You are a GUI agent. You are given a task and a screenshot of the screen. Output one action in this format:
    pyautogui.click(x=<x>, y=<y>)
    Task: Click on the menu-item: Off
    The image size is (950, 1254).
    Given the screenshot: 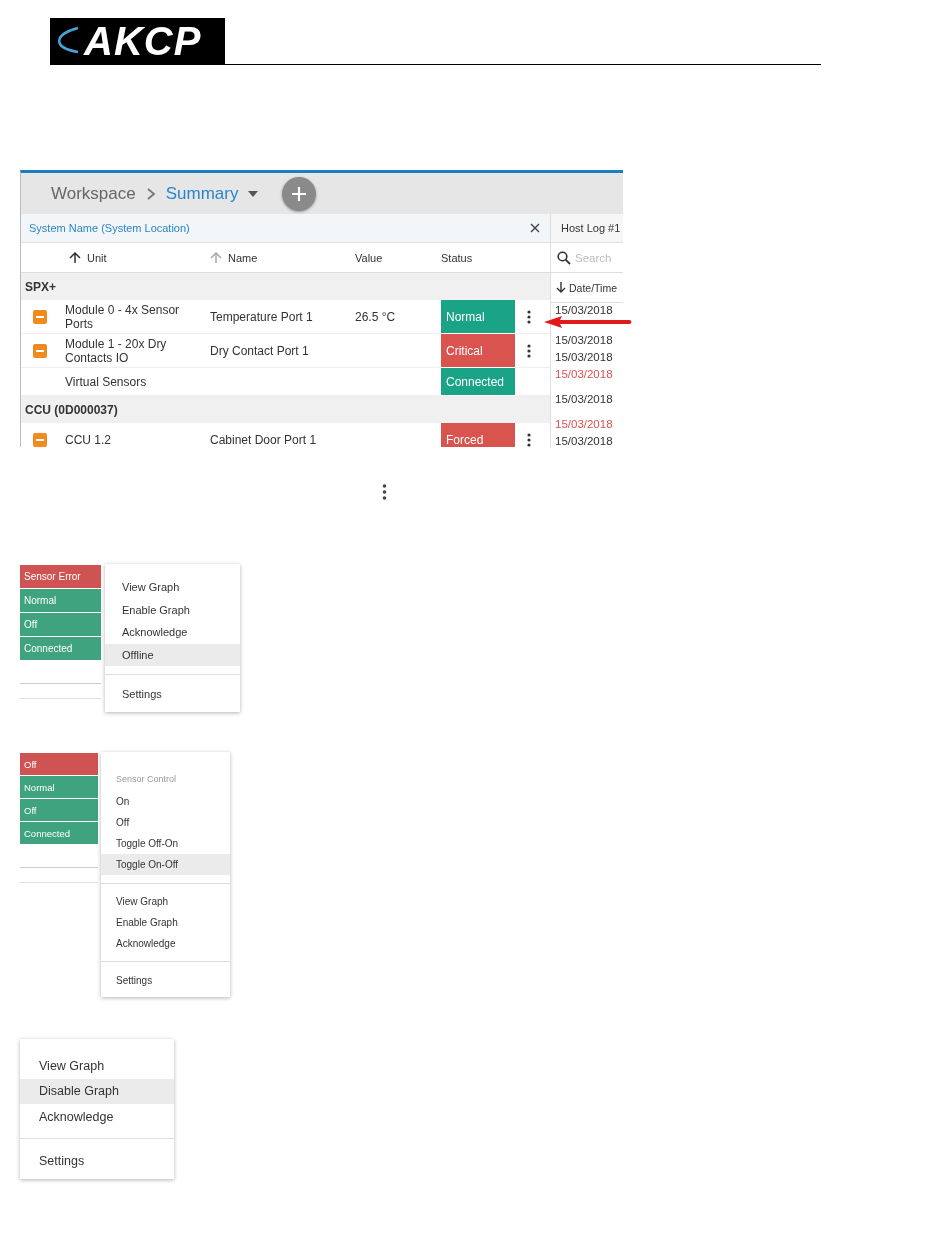 What is the action you would take?
    pyautogui.click(x=165, y=823)
    